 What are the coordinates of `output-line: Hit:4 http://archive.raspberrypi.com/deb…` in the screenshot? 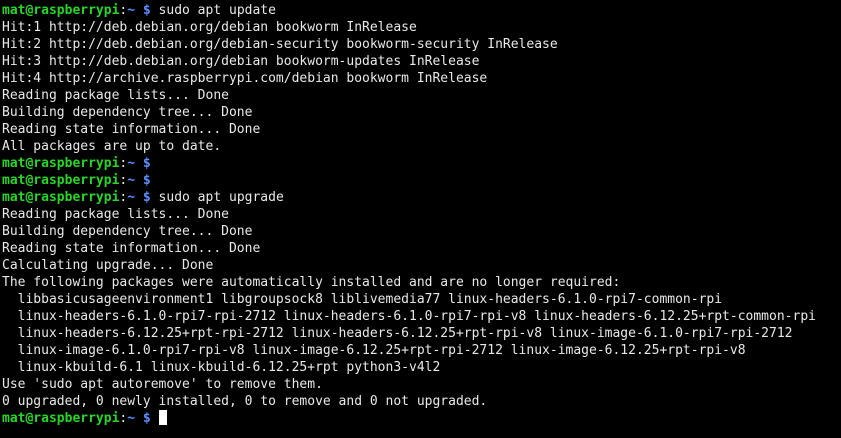 It's located at (245, 78).